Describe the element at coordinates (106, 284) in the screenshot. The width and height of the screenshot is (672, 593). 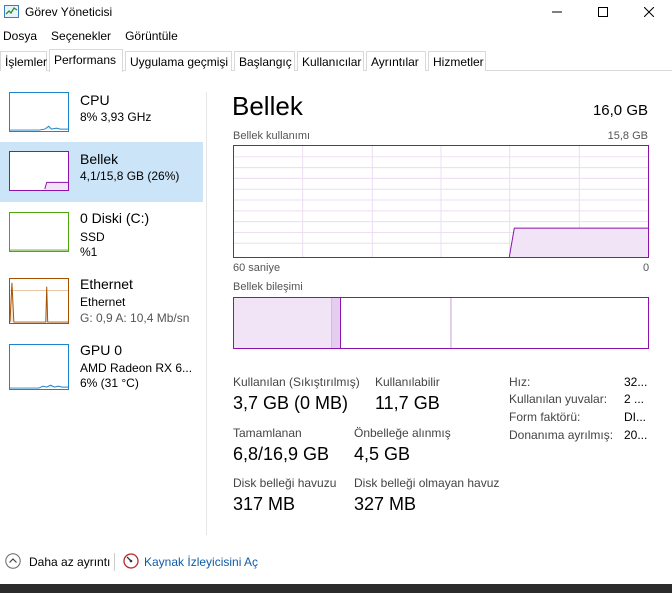
I see `resource-name: Ethernet` at that location.